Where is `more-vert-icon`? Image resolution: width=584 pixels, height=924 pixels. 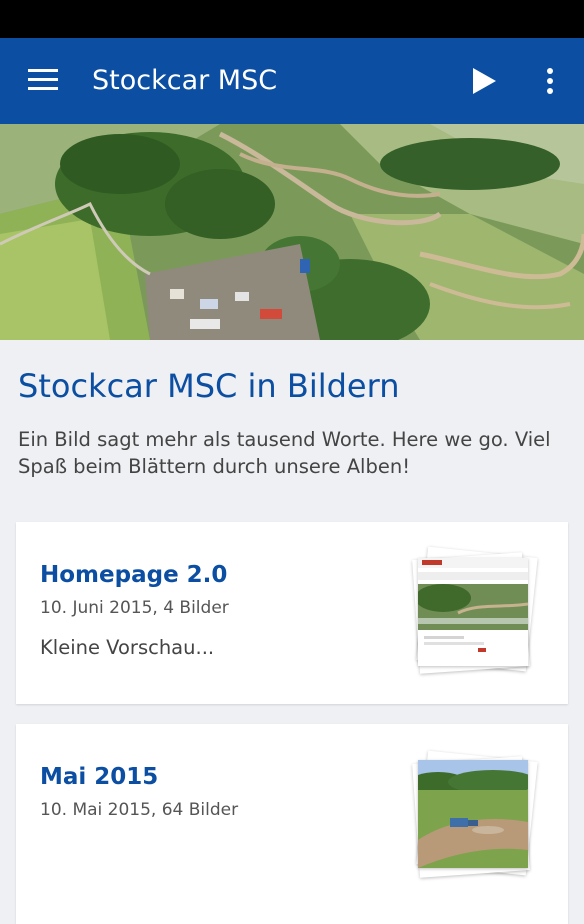
more-vert-icon is located at coordinates (550, 82).